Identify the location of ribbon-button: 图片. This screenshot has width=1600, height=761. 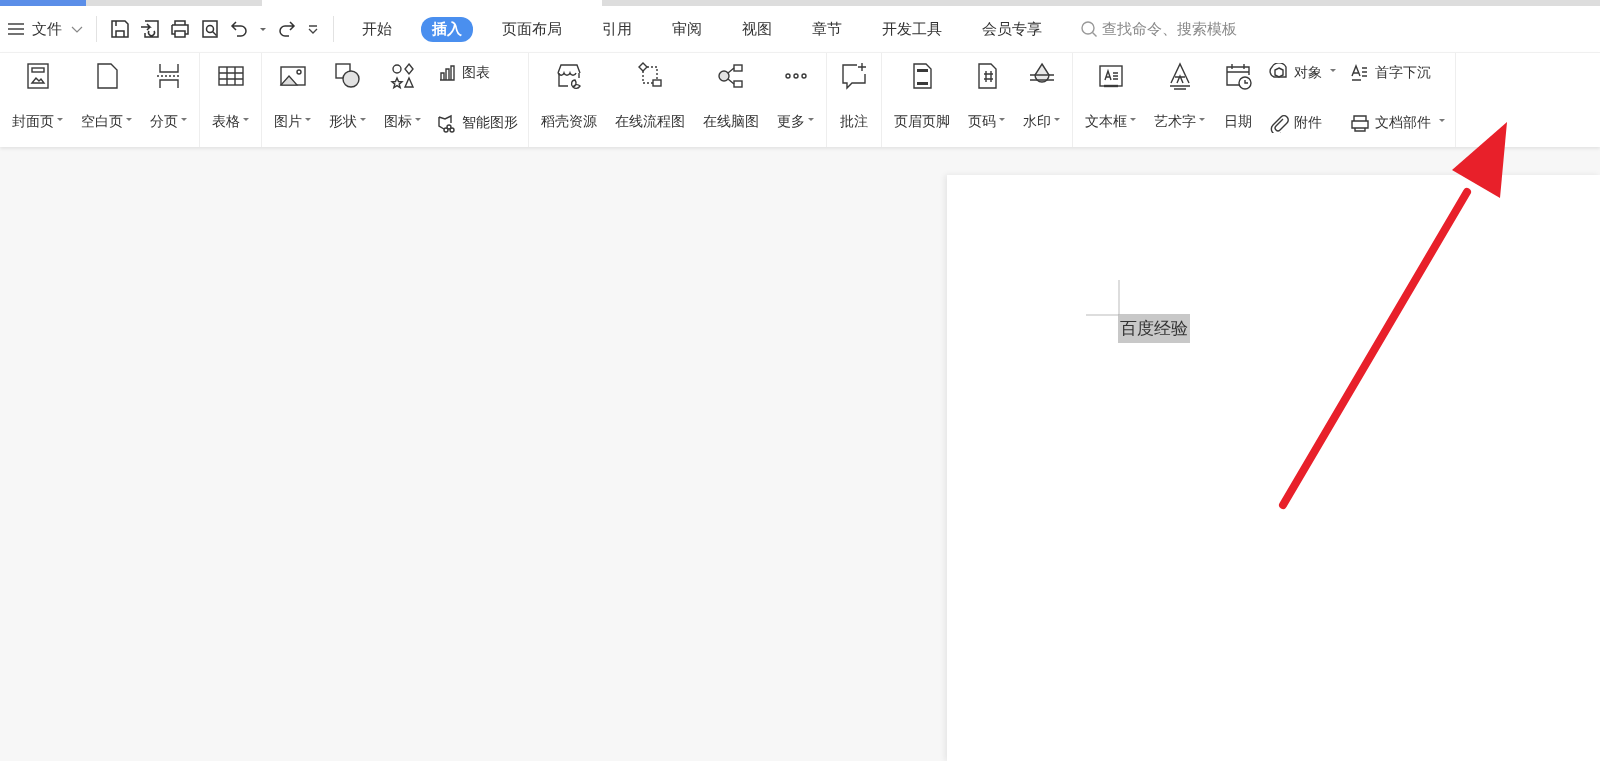
(292, 100).